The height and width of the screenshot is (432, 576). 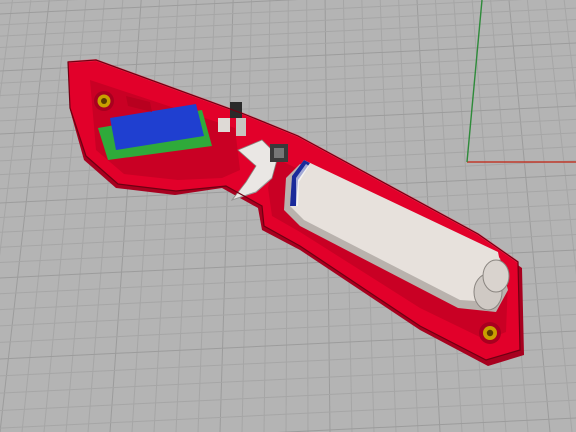 What do you see at coordinates (279, 153) in the screenshot?
I see `battery-contact` at bounding box center [279, 153].